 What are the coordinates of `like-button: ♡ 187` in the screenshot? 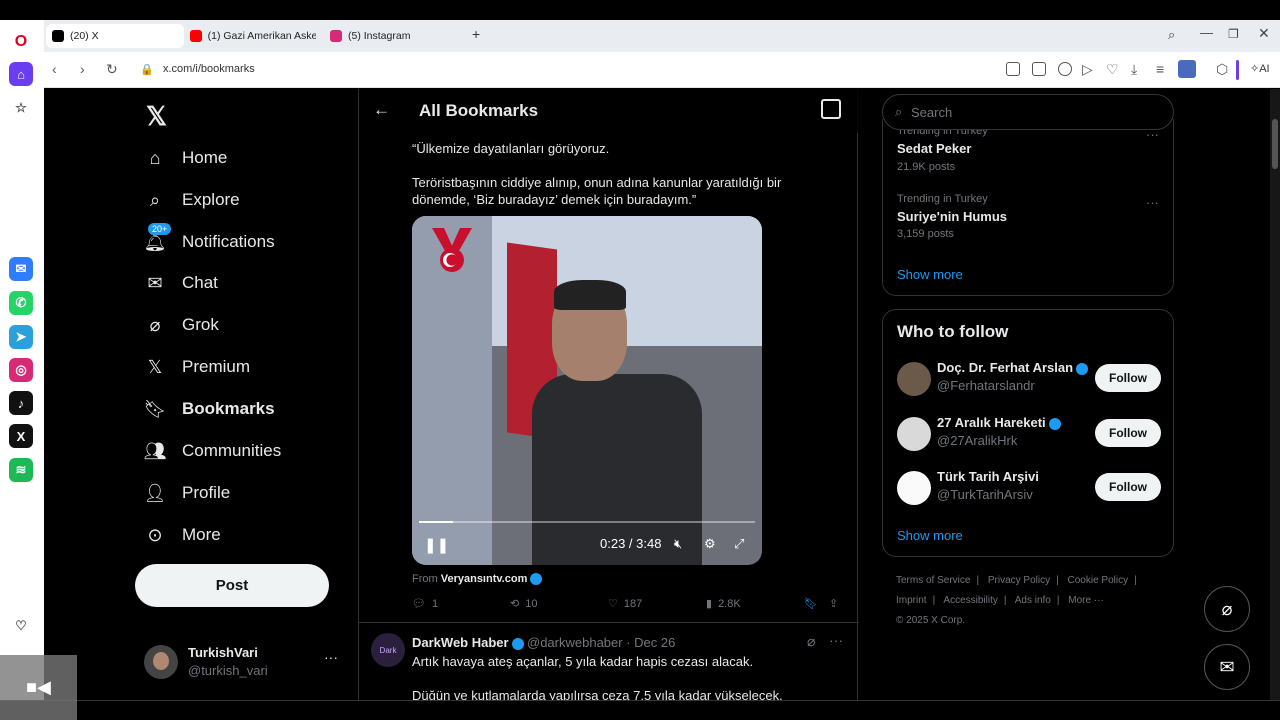 It's located at (625, 604).